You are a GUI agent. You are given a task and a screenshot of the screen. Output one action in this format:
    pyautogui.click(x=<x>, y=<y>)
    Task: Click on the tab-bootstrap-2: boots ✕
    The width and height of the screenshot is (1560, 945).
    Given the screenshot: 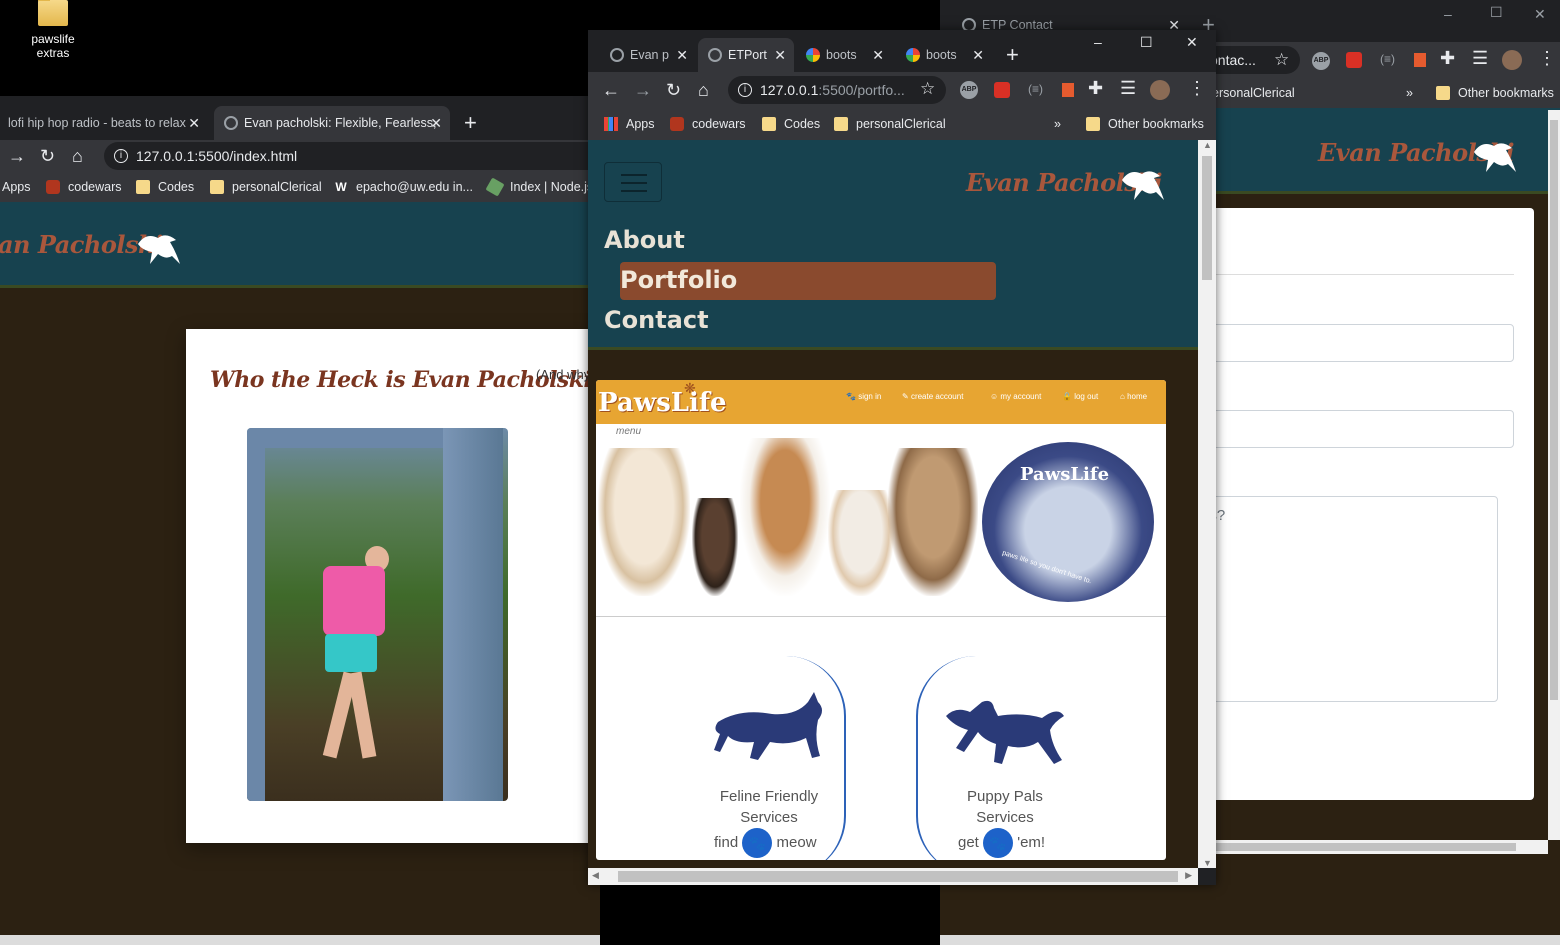 What is the action you would take?
    pyautogui.click(x=944, y=55)
    